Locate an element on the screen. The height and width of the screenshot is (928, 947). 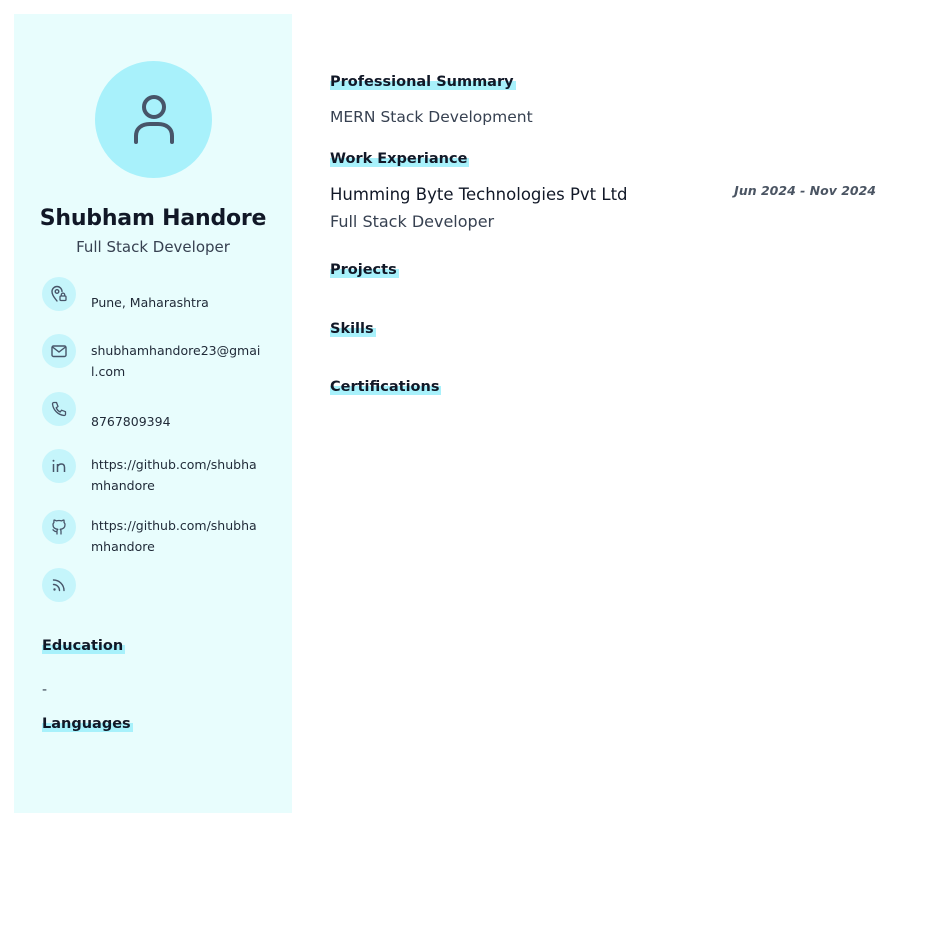
contact-location: Pune, Maharashtra is located at coordinates (162, 295).